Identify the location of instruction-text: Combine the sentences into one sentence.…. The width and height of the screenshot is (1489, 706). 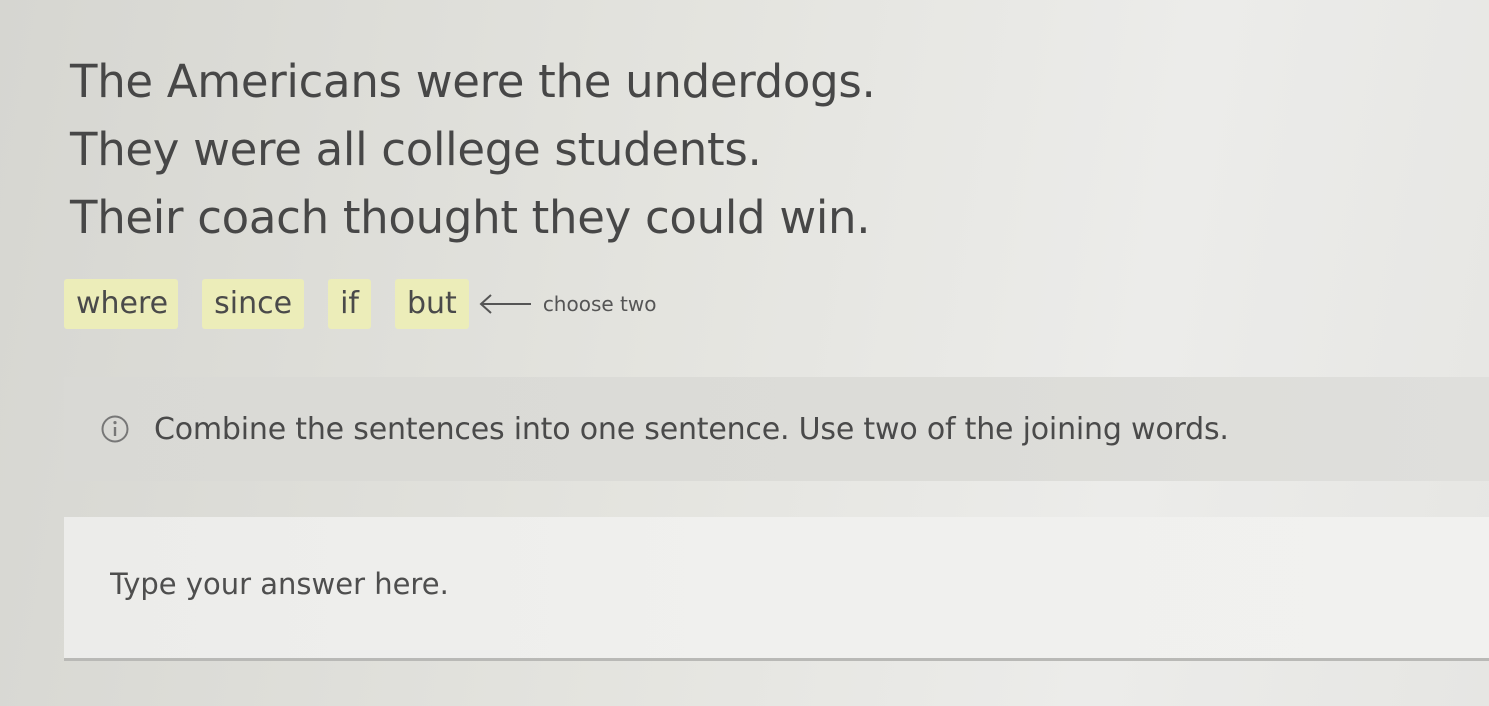
(691, 429).